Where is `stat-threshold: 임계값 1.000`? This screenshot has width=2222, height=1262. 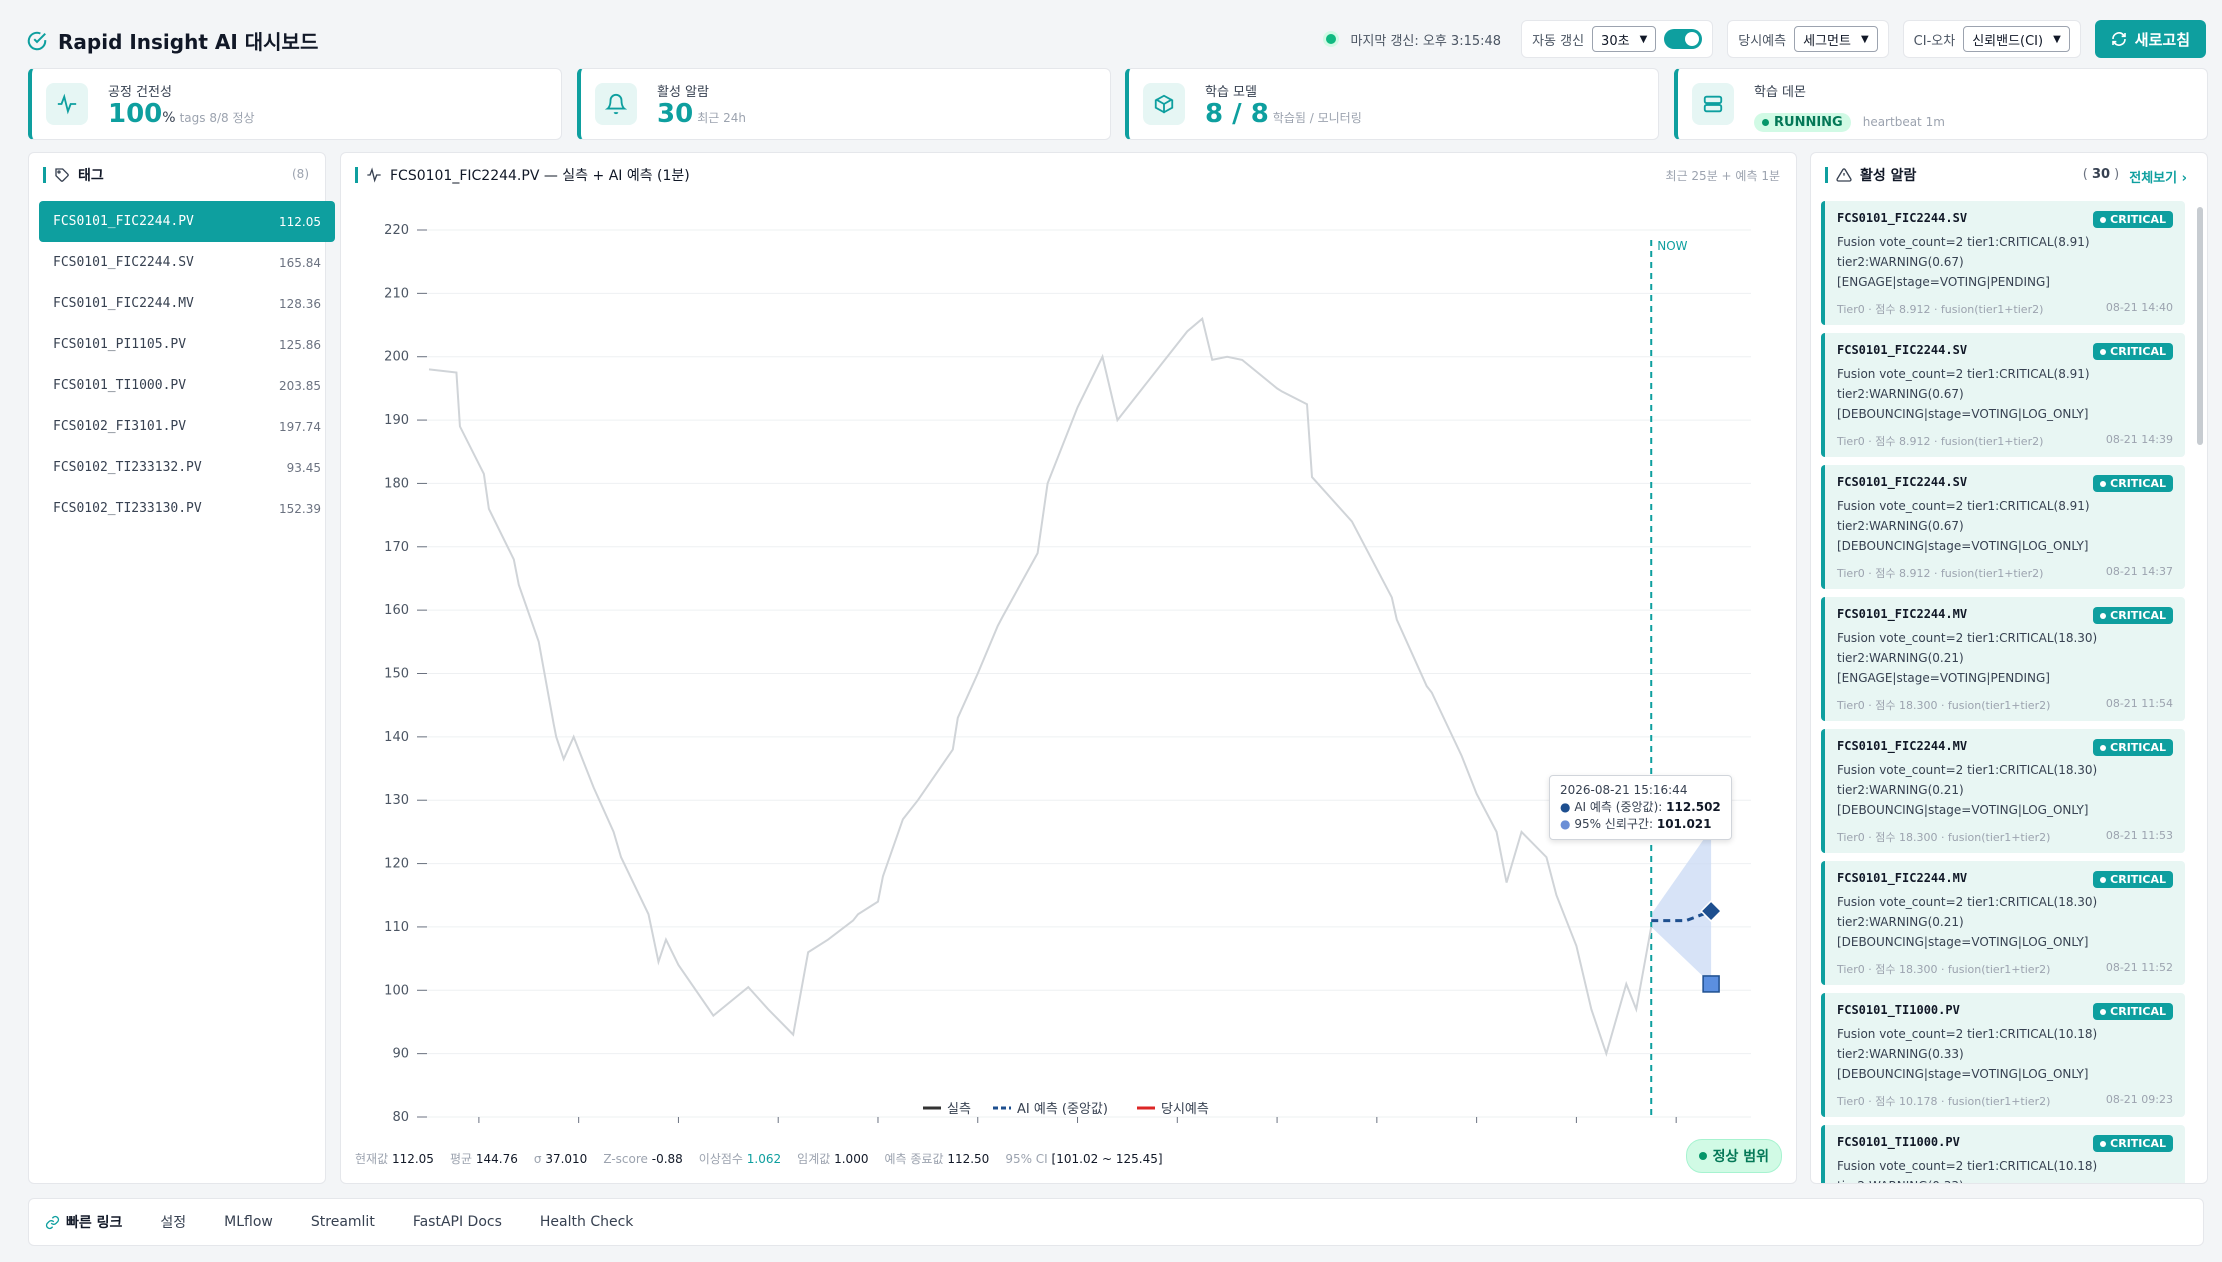
stat-threshold: 임계값 1.000 is located at coordinates (833, 1159).